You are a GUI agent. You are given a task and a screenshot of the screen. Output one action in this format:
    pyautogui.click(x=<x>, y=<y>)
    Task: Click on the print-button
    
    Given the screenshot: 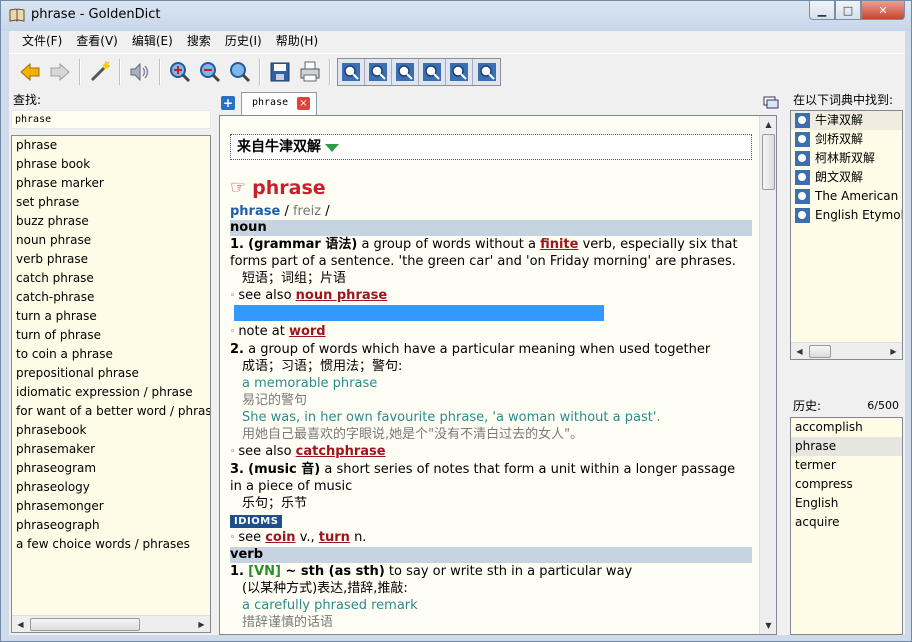 What is the action you would take?
    pyautogui.click(x=309, y=71)
    